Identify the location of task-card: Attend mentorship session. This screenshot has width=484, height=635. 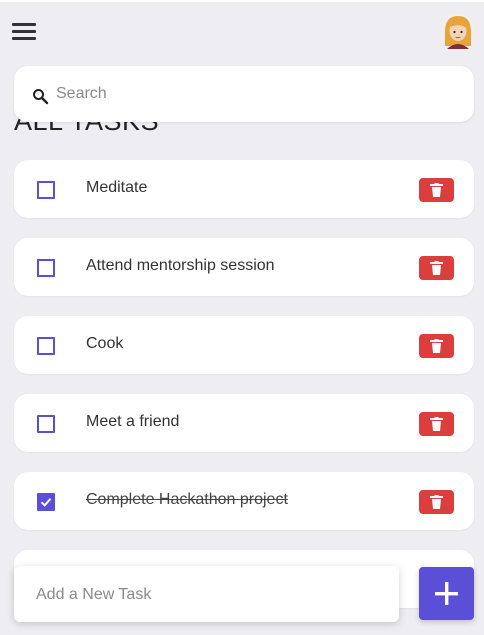
(244, 267).